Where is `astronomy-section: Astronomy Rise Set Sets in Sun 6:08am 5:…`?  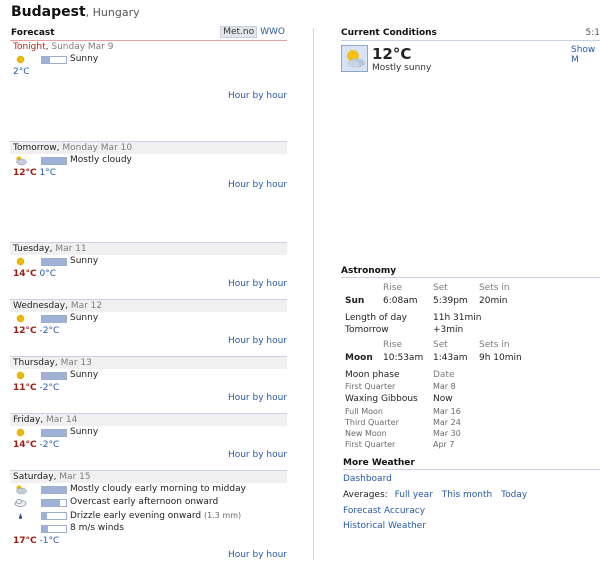
astronomy-section: Astronomy Rise Set Sets in Sun 6:08am 5:… is located at coordinates (470, 364).